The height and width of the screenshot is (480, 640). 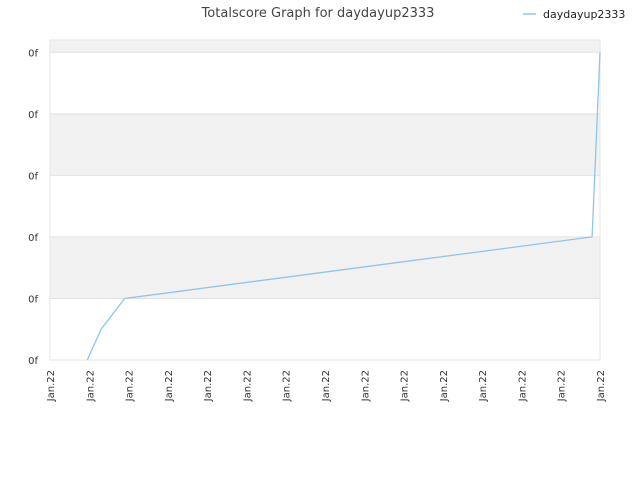 I want to click on chart-title: Totalscore Graph for daydayup2333, so click(x=318, y=13).